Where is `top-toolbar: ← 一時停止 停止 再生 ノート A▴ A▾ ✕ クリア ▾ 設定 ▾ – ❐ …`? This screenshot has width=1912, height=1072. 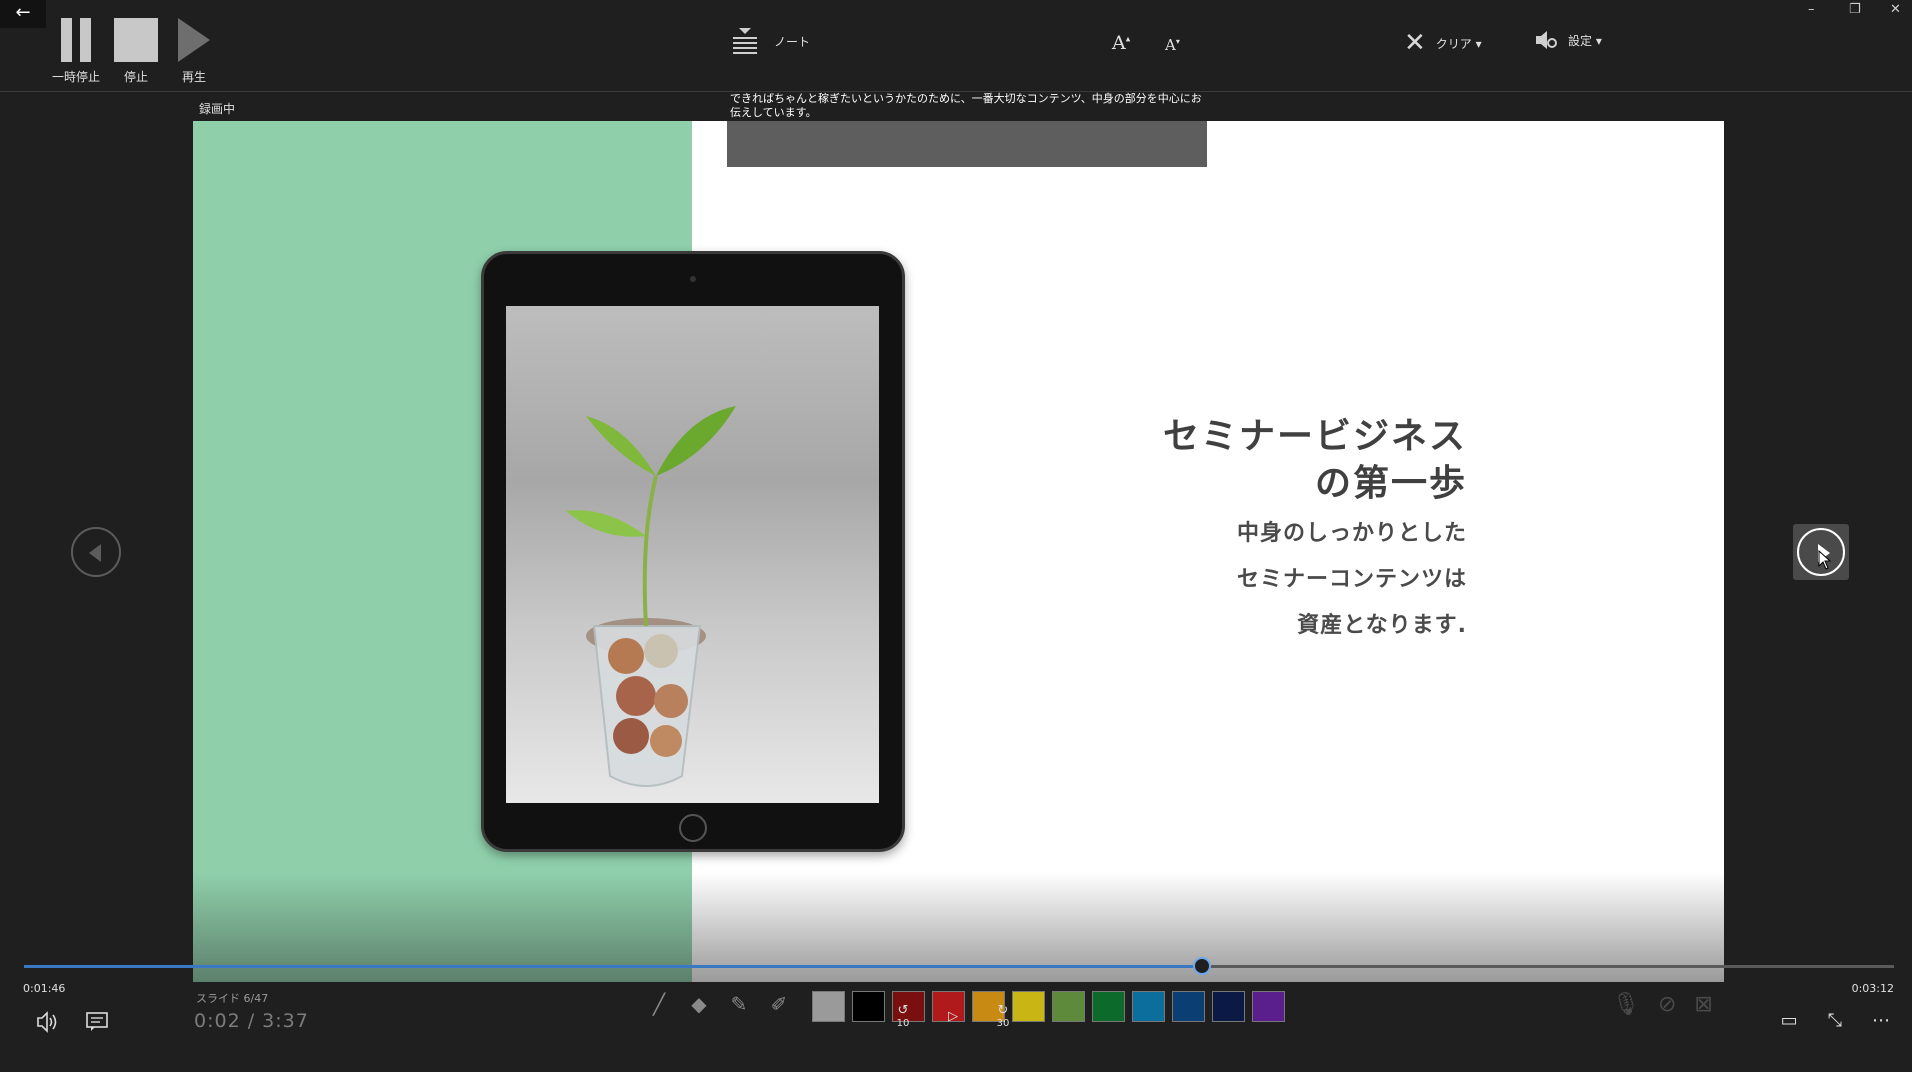 top-toolbar: ← 一時停止 停止 再生 ノート A▴ A▾ ✕ クリア ▾ 設定 ▾ – ❐ … is located at coordinates (956, 46).